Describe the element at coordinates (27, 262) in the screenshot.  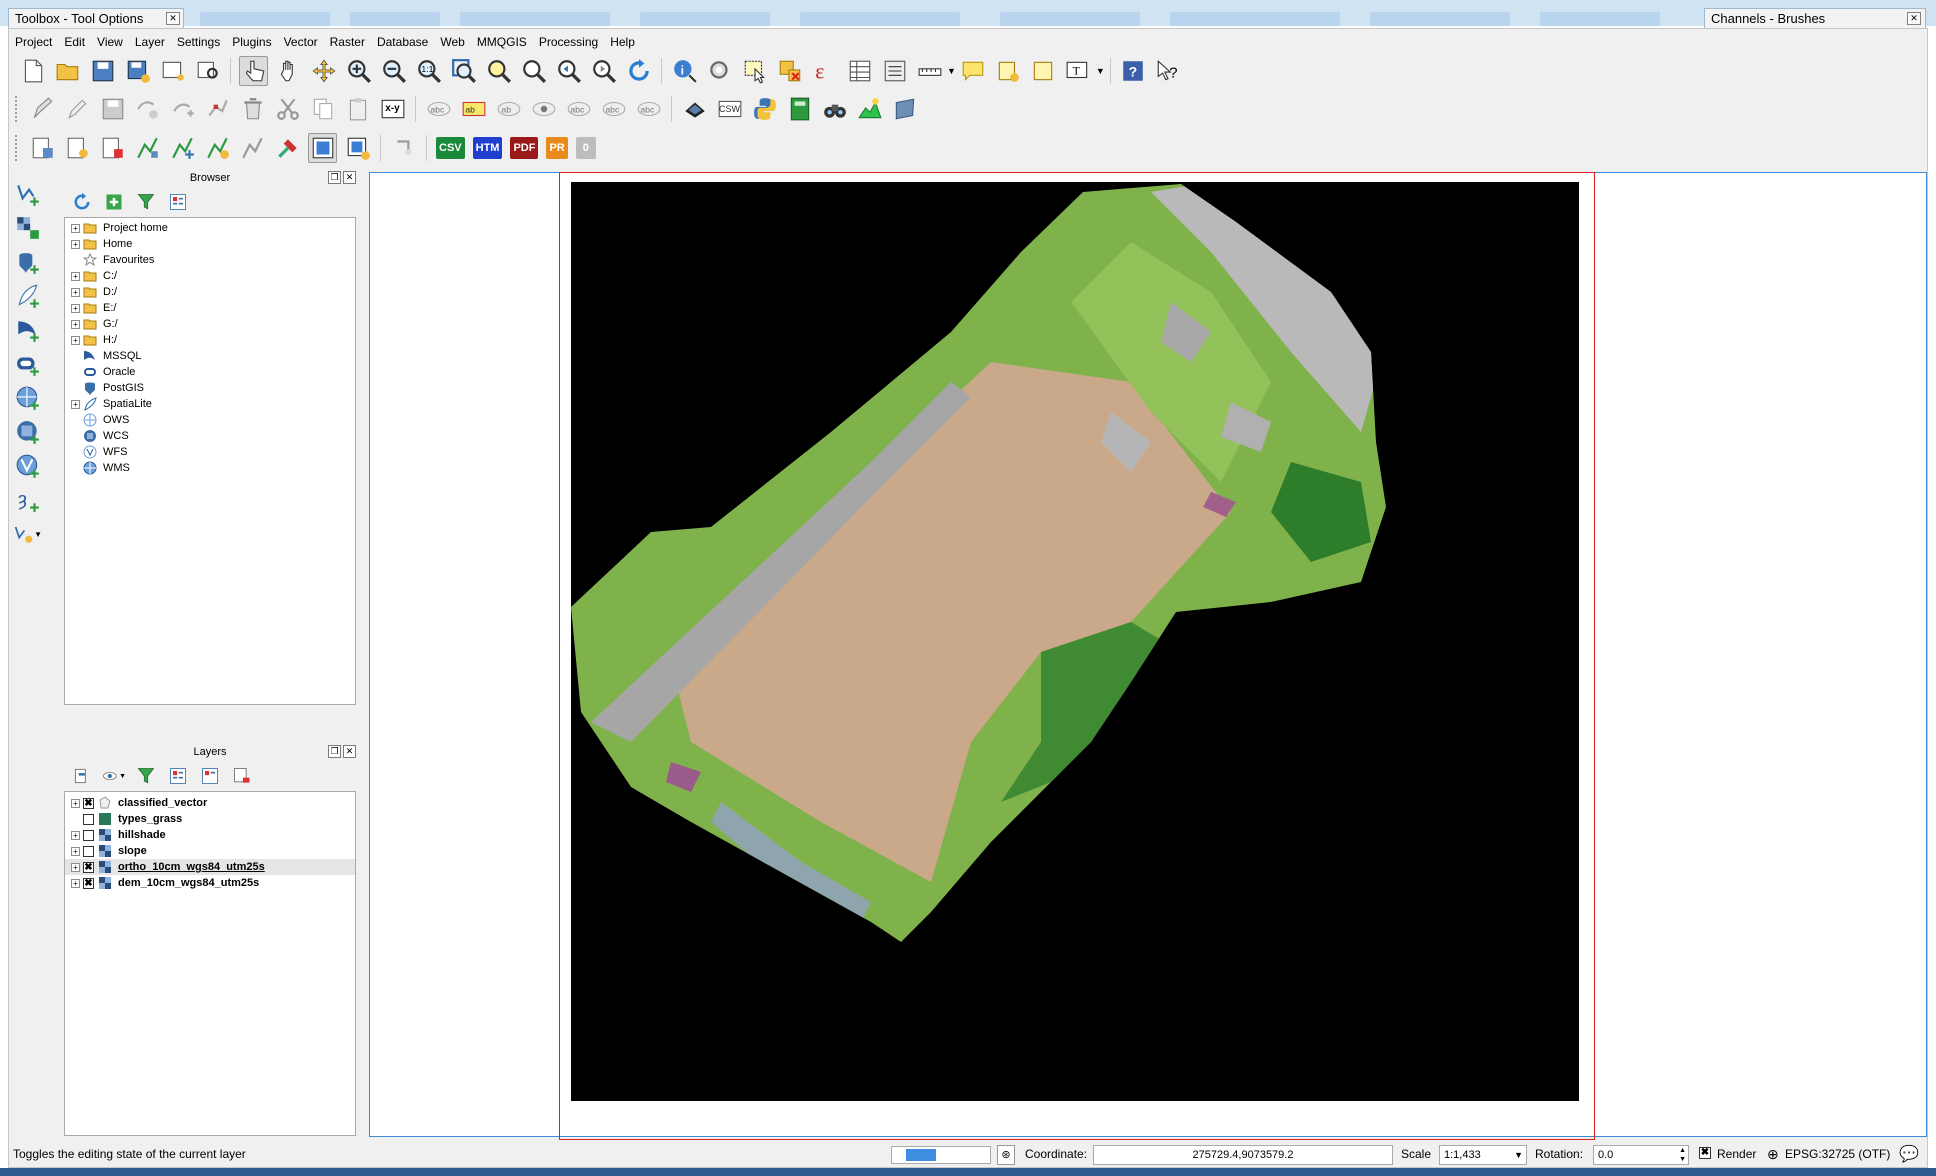
I see `add-postgis-layer-button` at that location.